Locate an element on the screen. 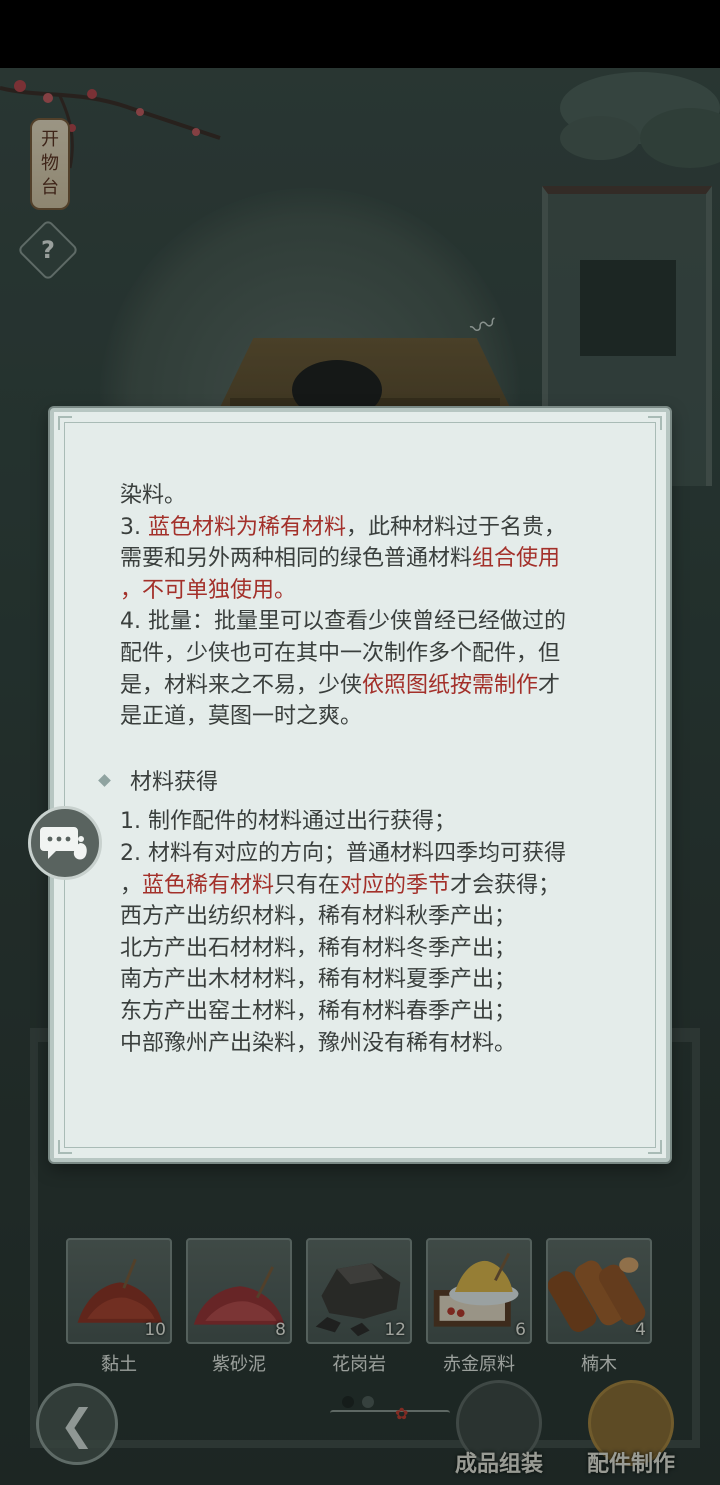 The image size is (720, 1485). text-span: 才会获得； is located at coordinates (505, 885).